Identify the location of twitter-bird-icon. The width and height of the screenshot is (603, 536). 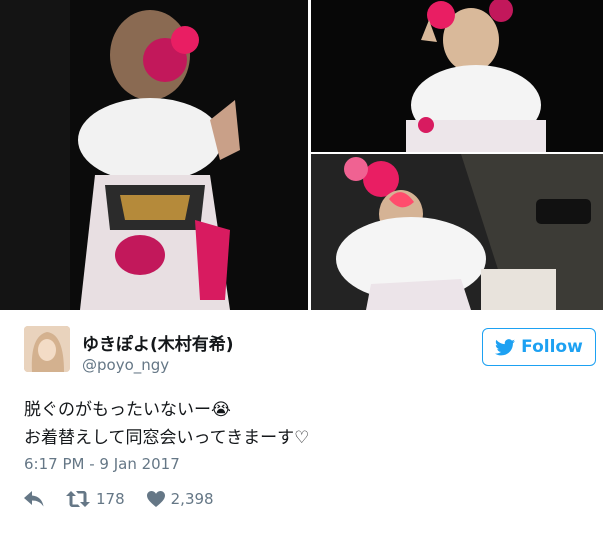
(505, 346).